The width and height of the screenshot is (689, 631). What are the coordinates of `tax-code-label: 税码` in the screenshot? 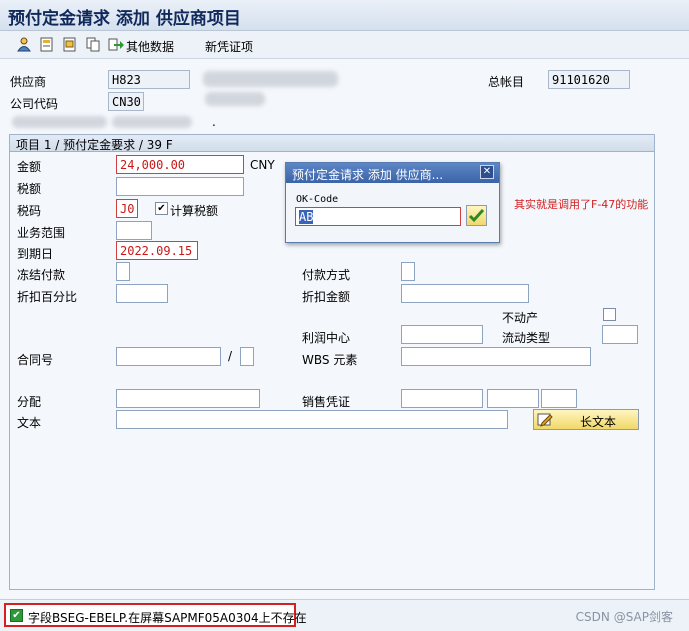 It's located at (29, 211).